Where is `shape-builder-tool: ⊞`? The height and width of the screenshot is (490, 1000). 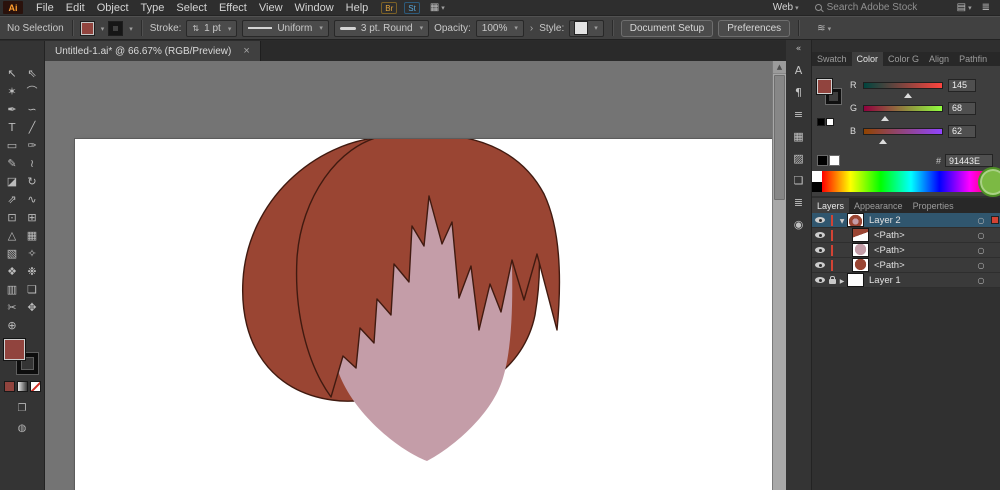
shape-builder-tool: ⊞ is located at coordinates (32, 217).